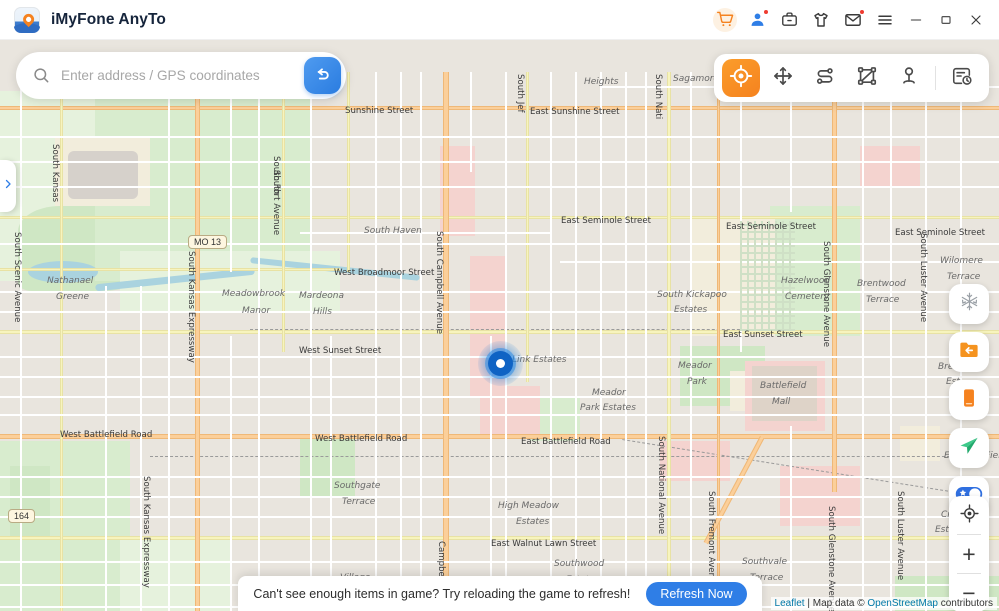  Describe the element at coordinates (182, 75) in the screenshot. I see `search-input` at that location.